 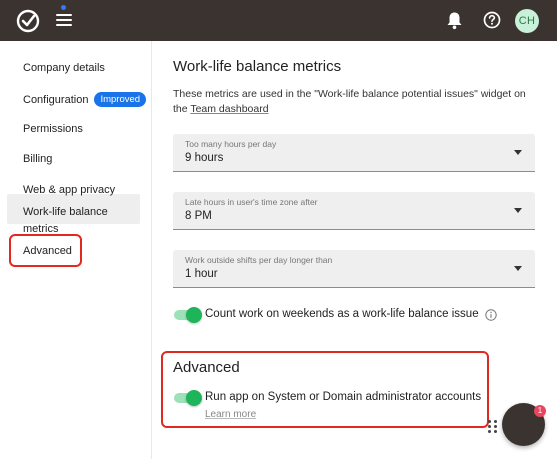 What do you see at coordinates (540, 411) in the screenshot?
I see `chat-notification-badge: 1` at bounding box center [540, 411].